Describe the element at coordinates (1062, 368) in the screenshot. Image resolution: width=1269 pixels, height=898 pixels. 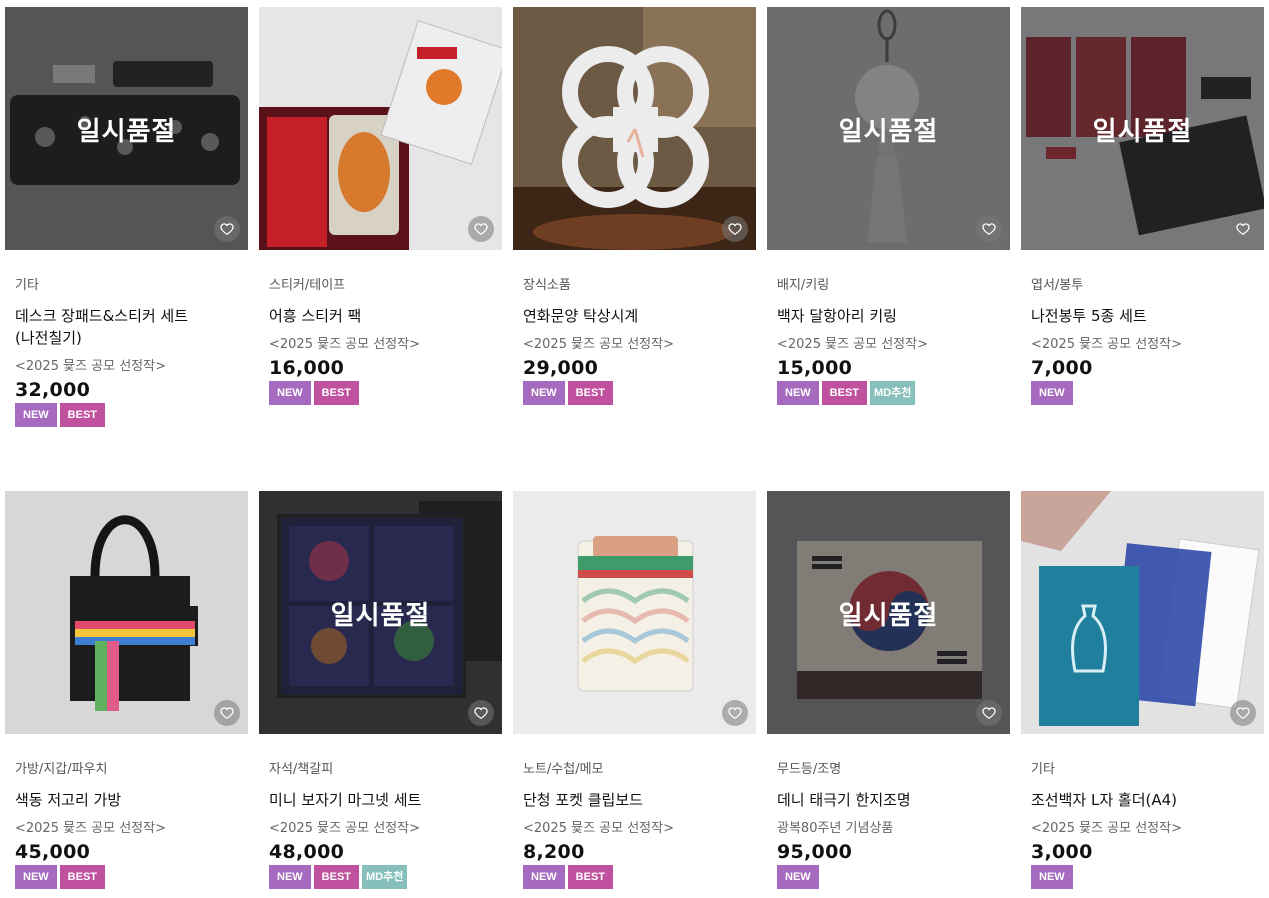
I see `product-price: 7,000` at that location.